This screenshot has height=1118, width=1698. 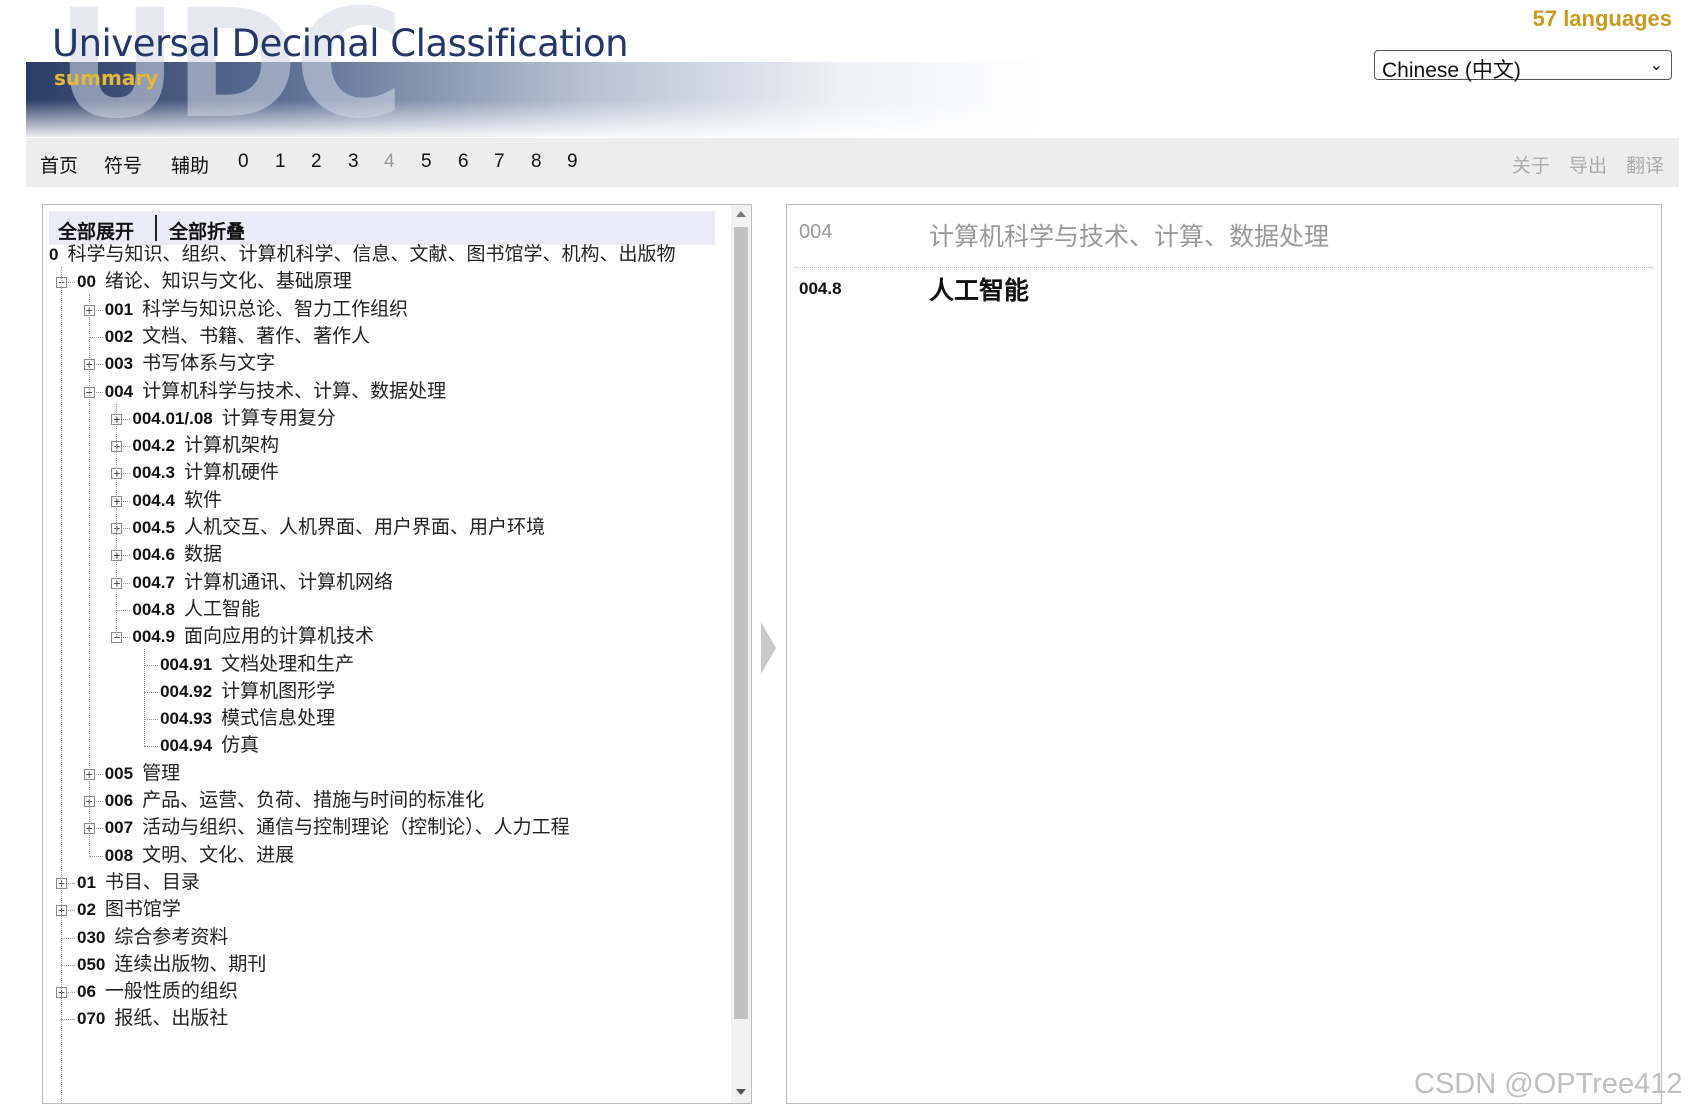 What do you see at coordinates (172, 418) in the screenshot?
I see `tree-node-code: 004.01/.08` at bounding box center [172, 418].